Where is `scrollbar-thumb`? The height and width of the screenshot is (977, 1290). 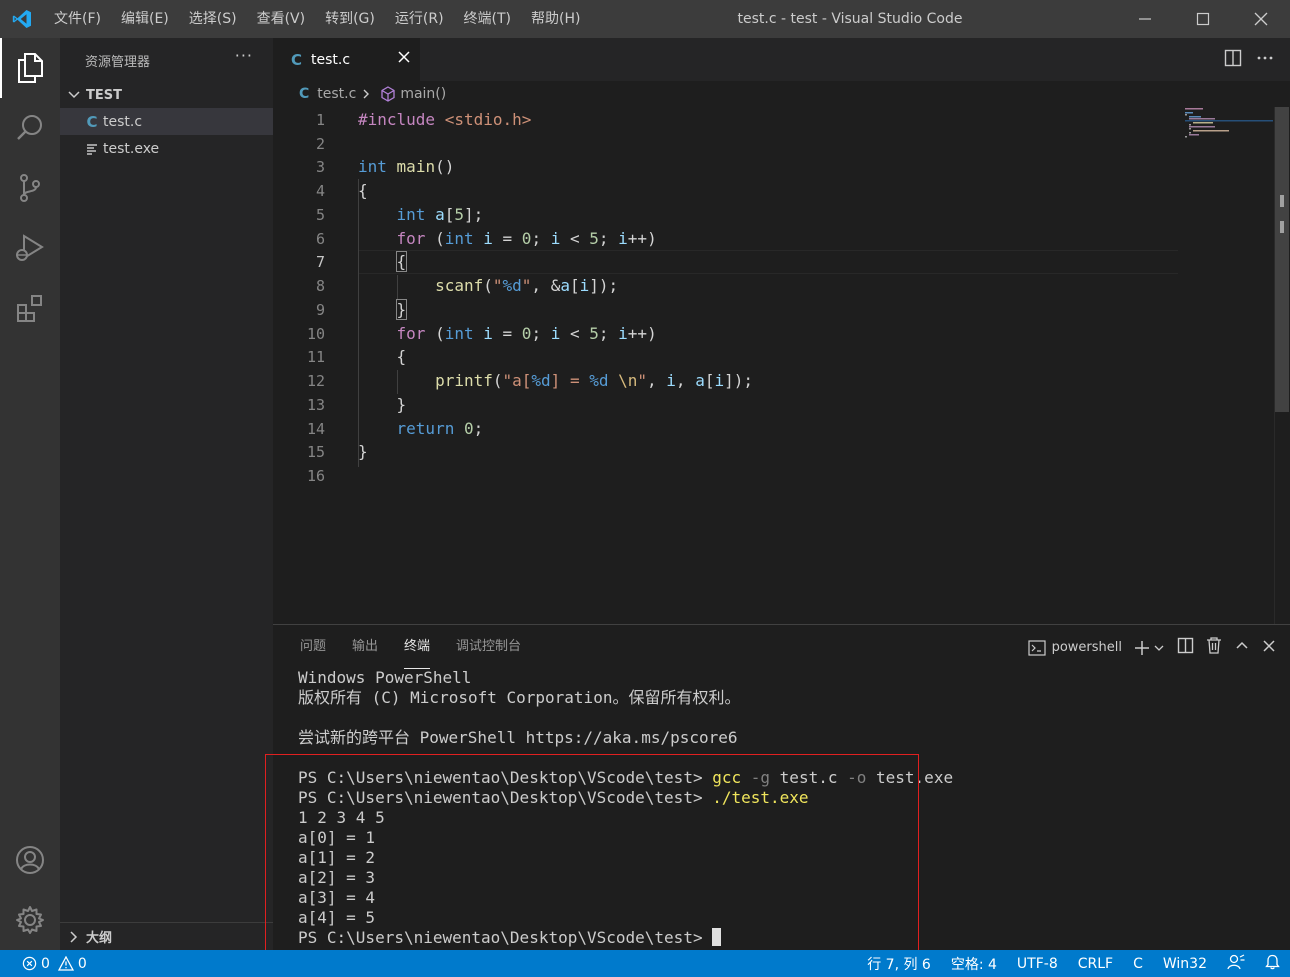
scrollbar-thumb is located at coordinates (1282, 259).